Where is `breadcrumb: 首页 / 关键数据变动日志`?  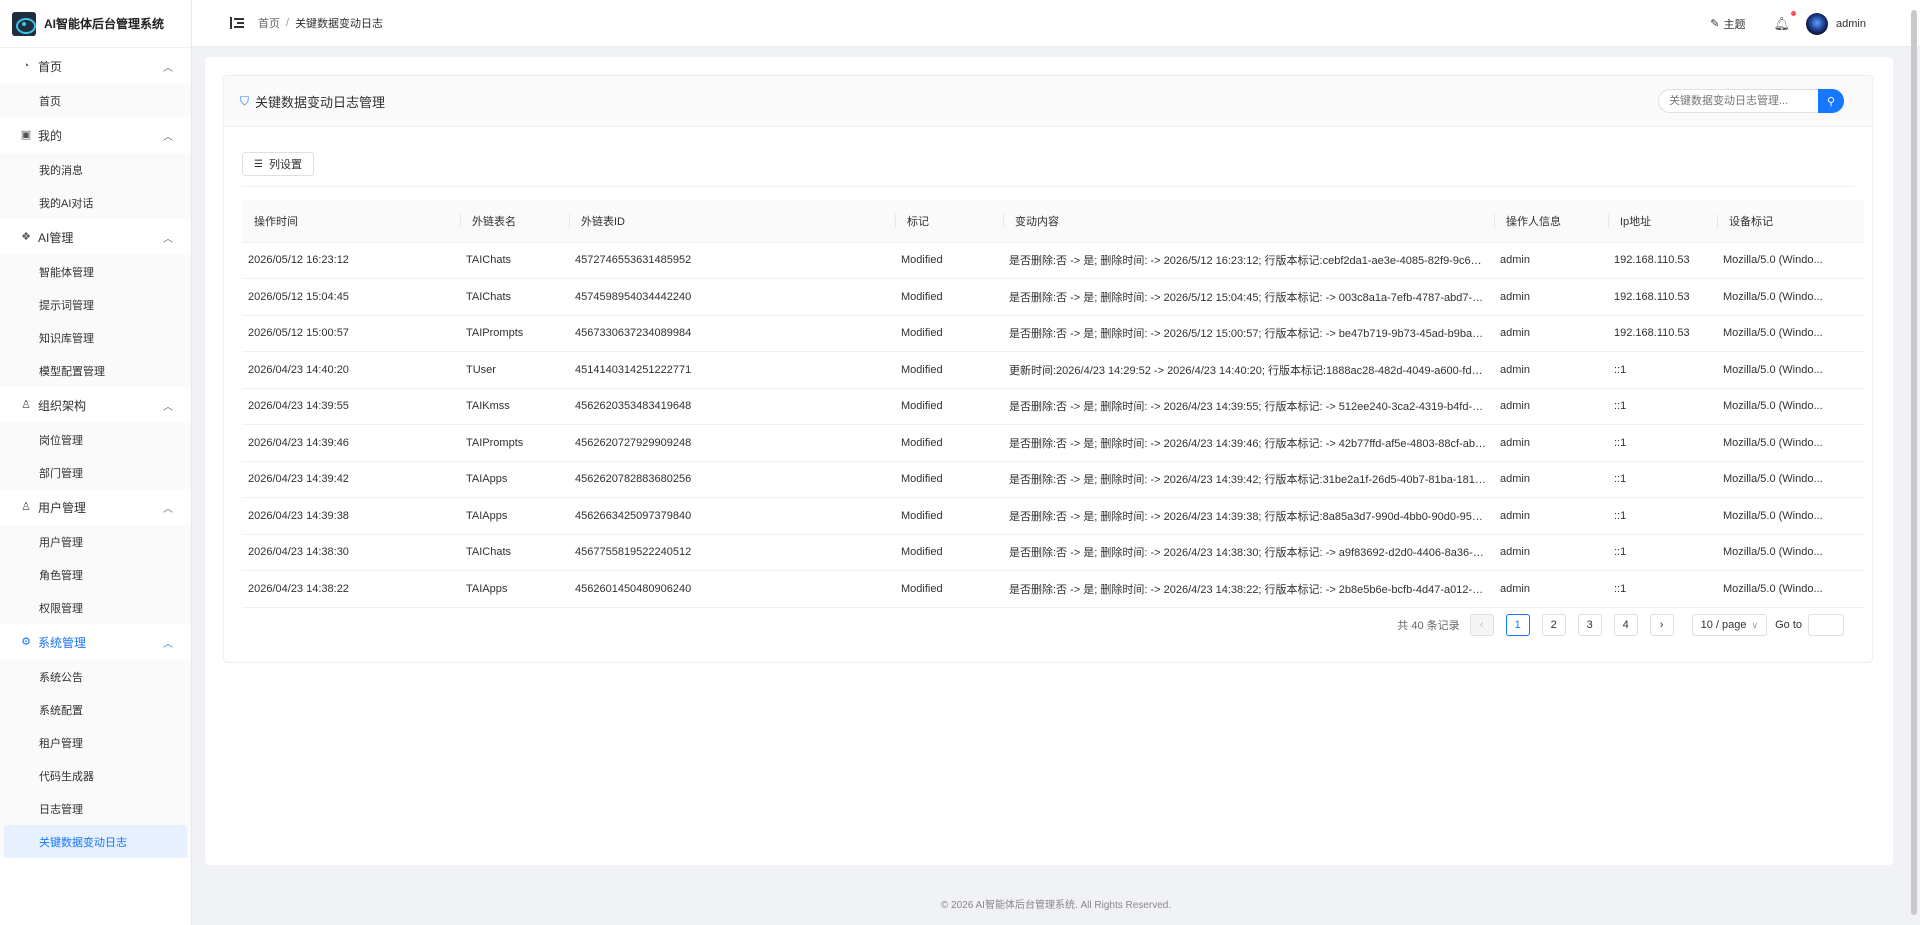
breadcrumb: 首页 / 关键数据变动日志 is located at coordinates (320, 23).